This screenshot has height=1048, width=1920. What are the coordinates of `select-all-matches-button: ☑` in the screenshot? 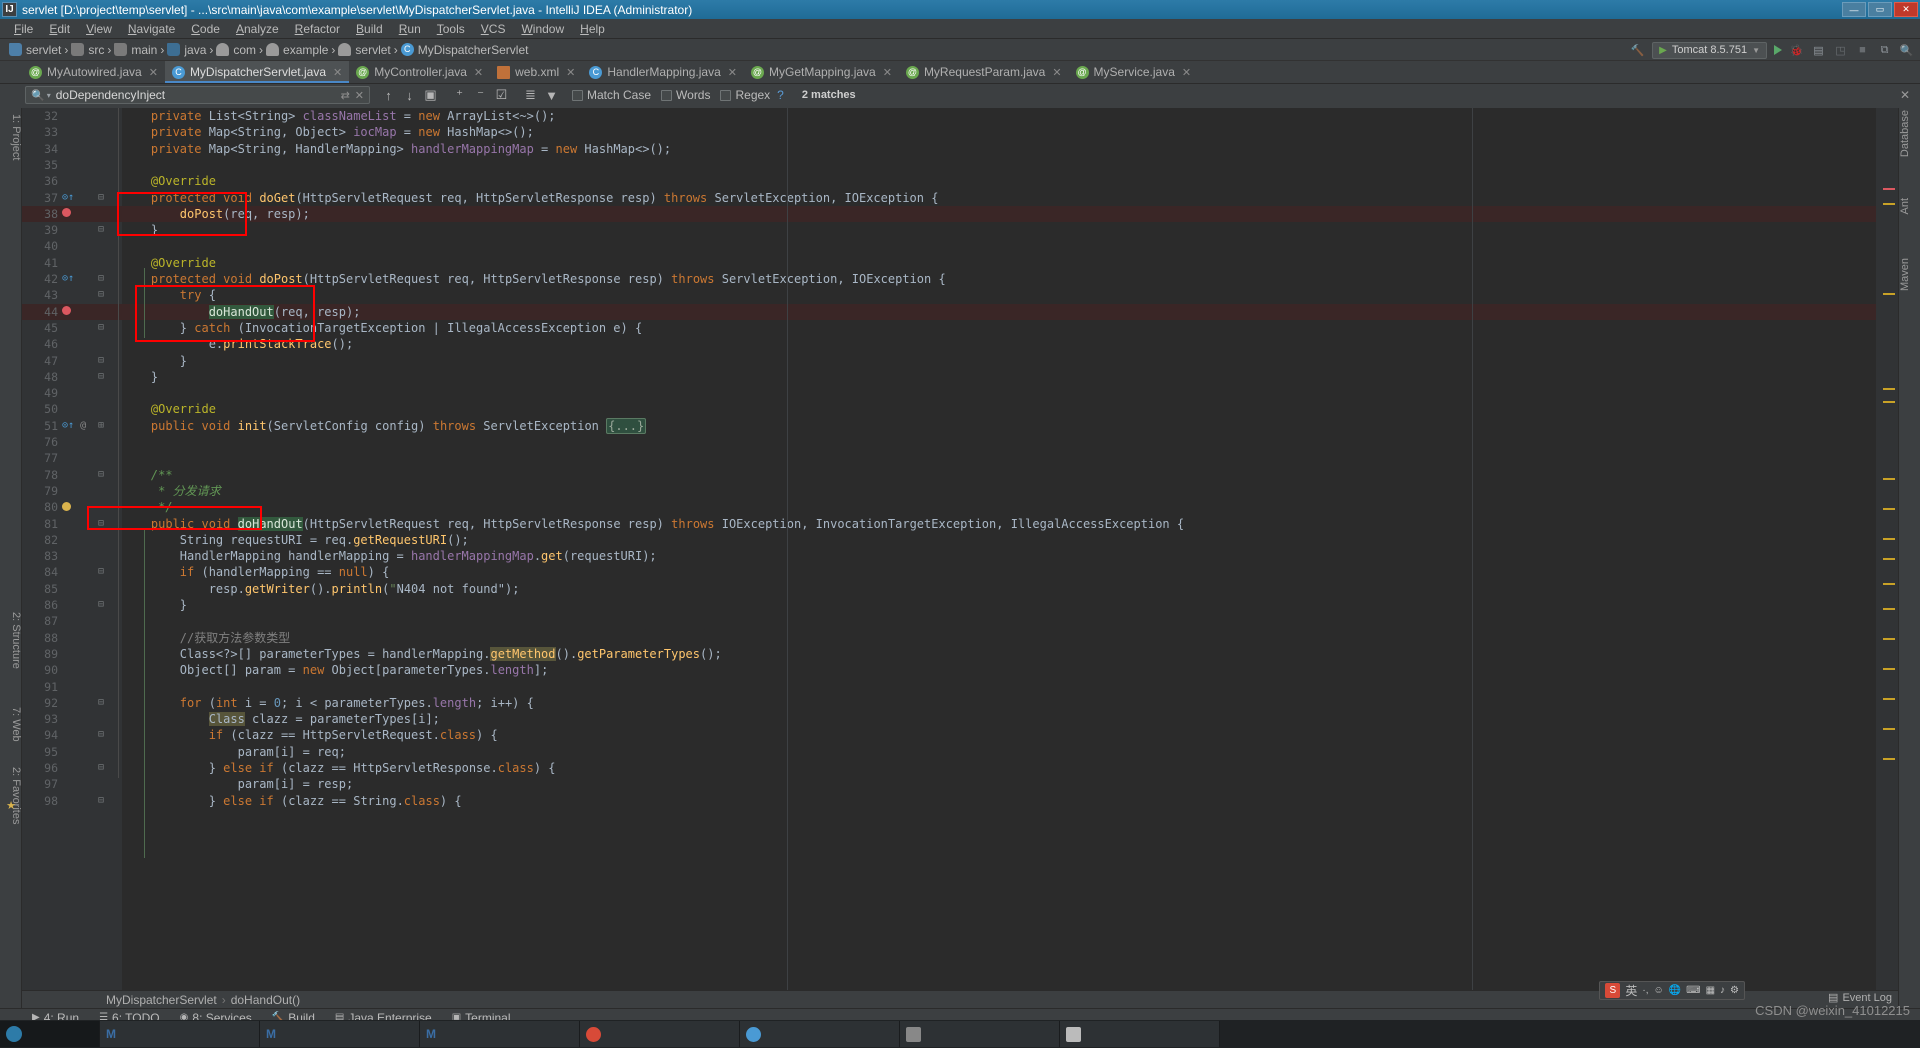 It's located at (501, 95).